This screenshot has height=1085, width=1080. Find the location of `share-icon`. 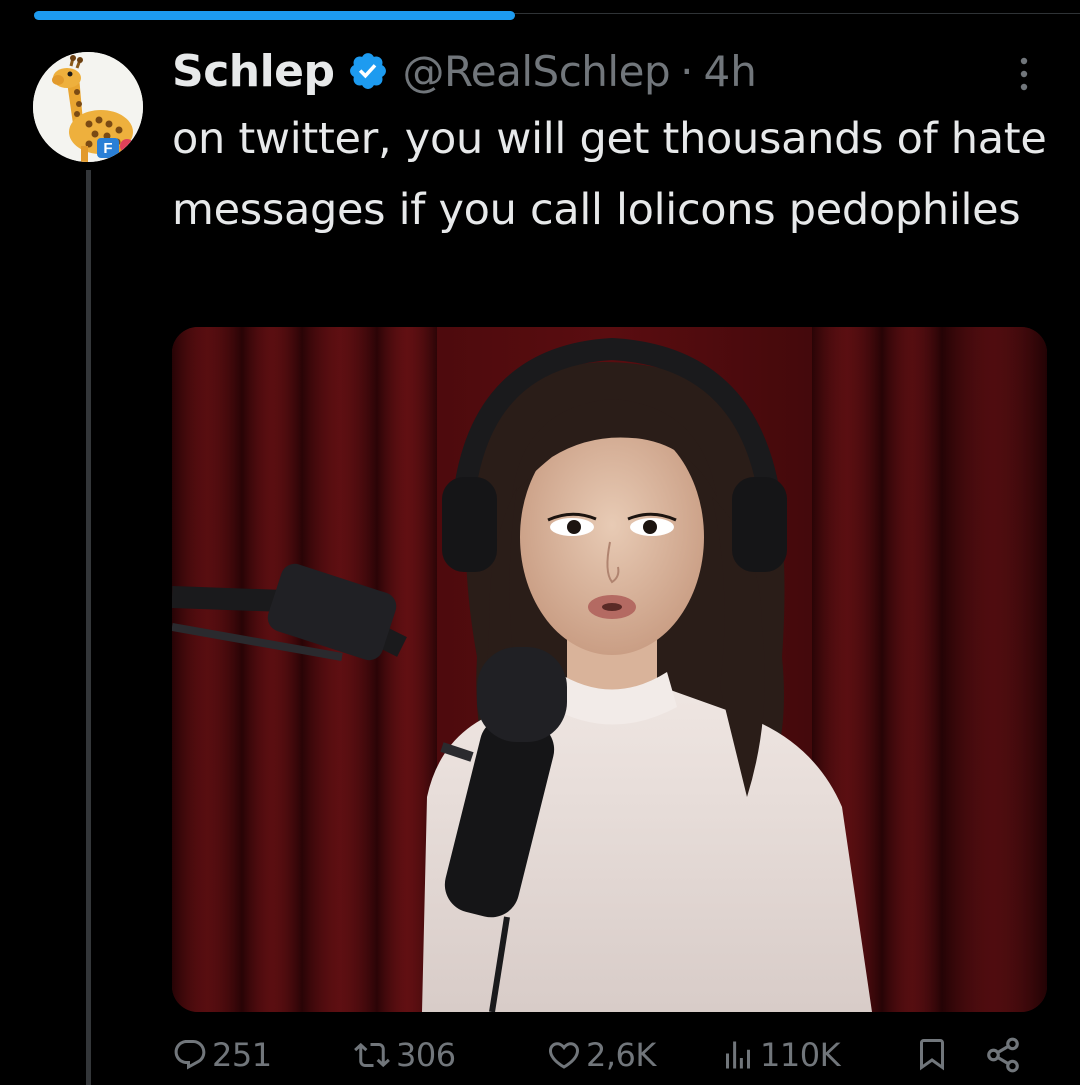

share-icon is located at coordinates (1003, 1055).